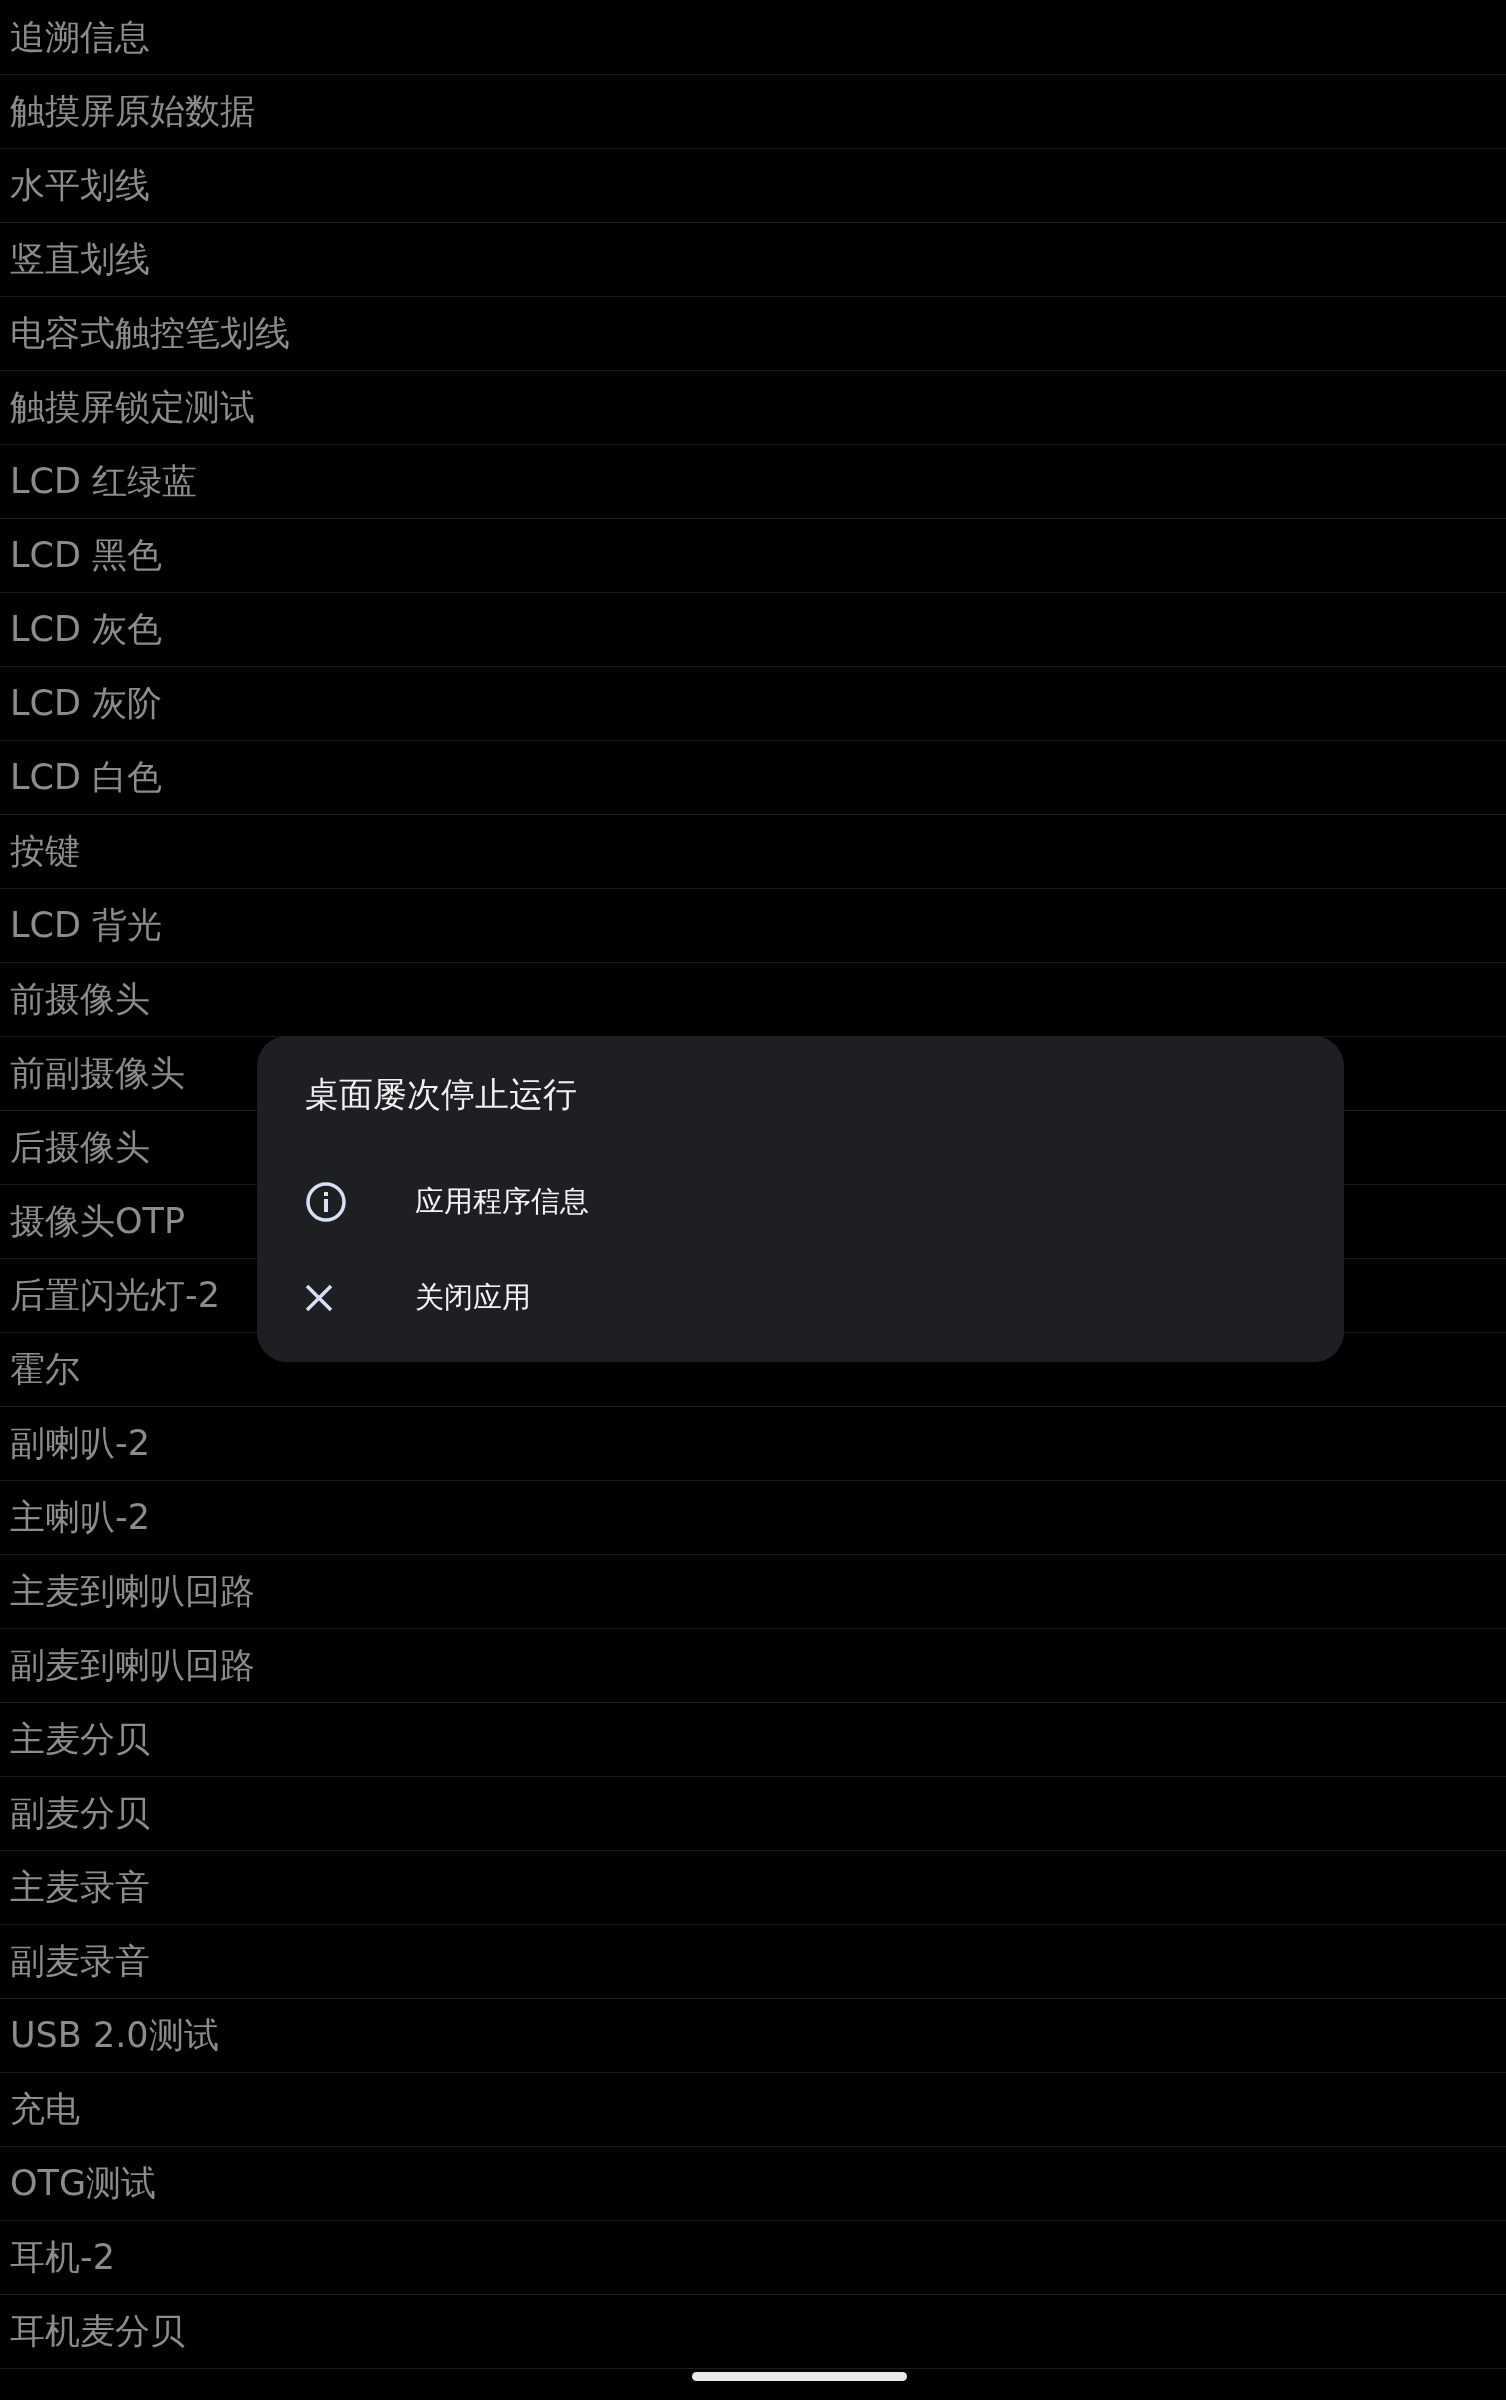 Image resolution: width=1506 pixels, height=2400 pixels. Describe the element at coordinates (115, 1295) in the screenshot. I see `list-item: 后置闪光灯-2` at that location.